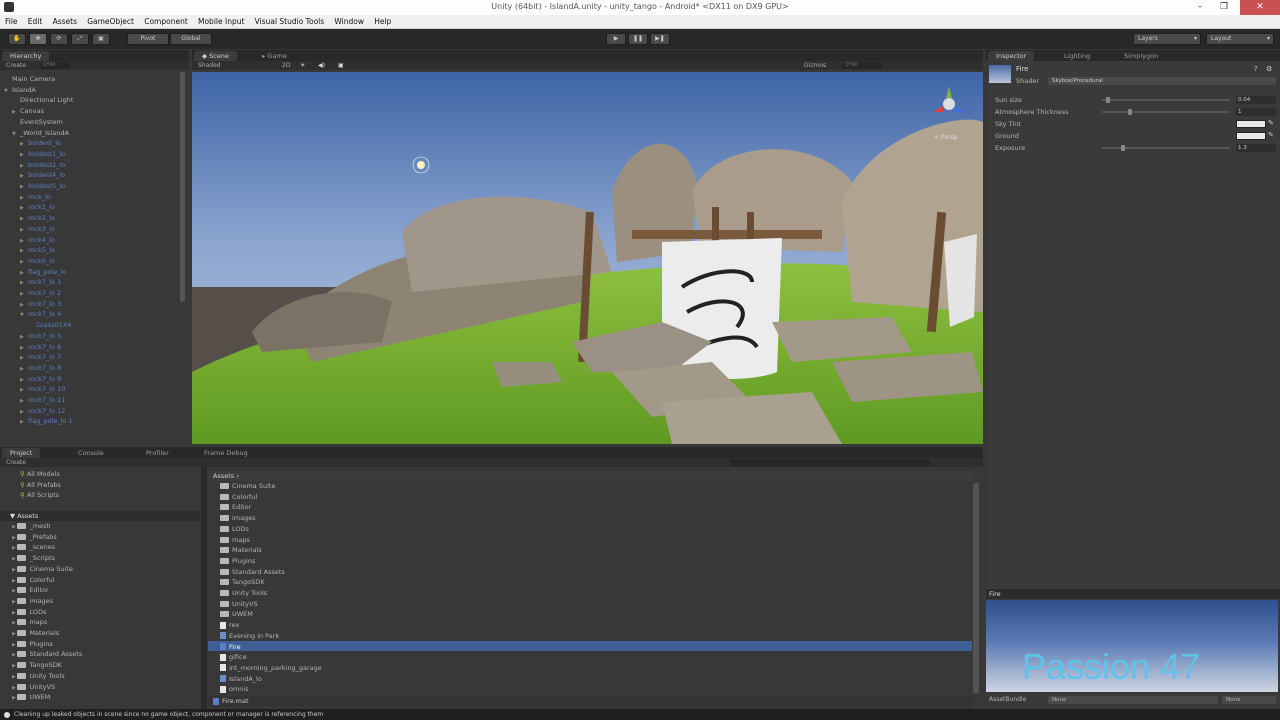 This screenshot has height=720, width=1280. I want to click on menu-assets: Assets, so click(64, 20).